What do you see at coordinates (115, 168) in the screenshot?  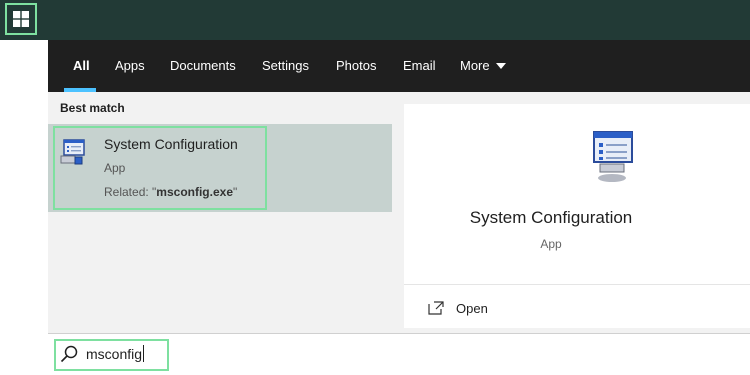 I see `result-type: App` at bounding box center [115, 168].